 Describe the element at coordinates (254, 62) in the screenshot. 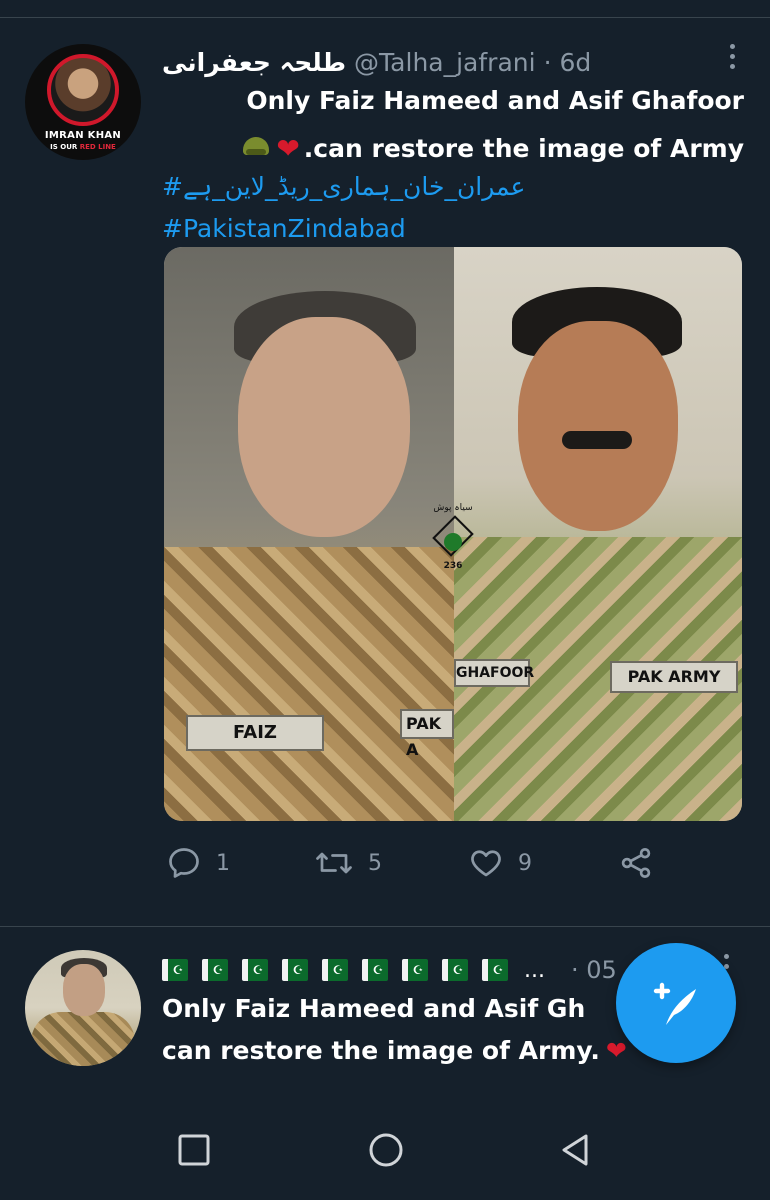

I see `author-name: طلحہ جعفرانی` at that location.